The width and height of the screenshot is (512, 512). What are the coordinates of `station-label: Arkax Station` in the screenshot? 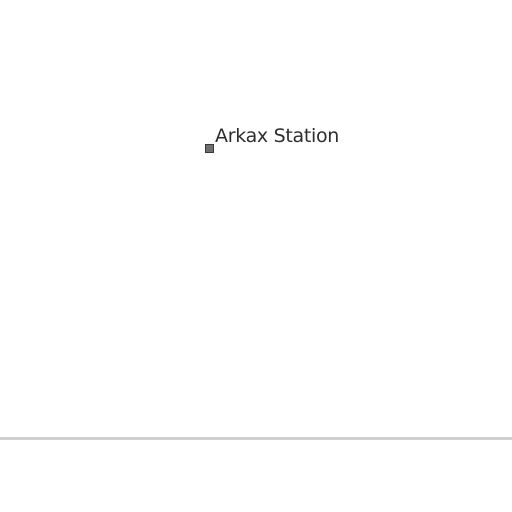 It's located at (277, 136).